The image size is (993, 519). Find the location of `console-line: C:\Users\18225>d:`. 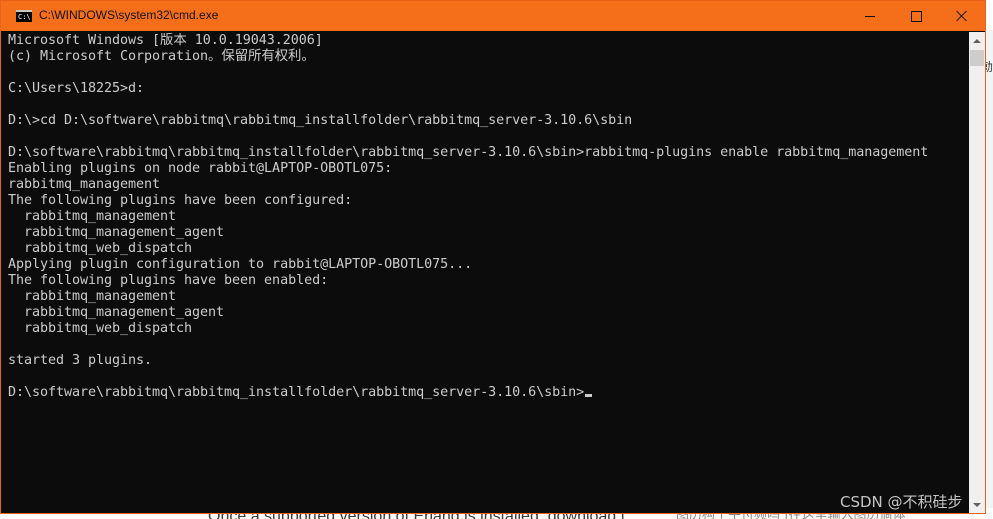

console-line: C:\Users\18225>d: is located at coordinates (76, 88).